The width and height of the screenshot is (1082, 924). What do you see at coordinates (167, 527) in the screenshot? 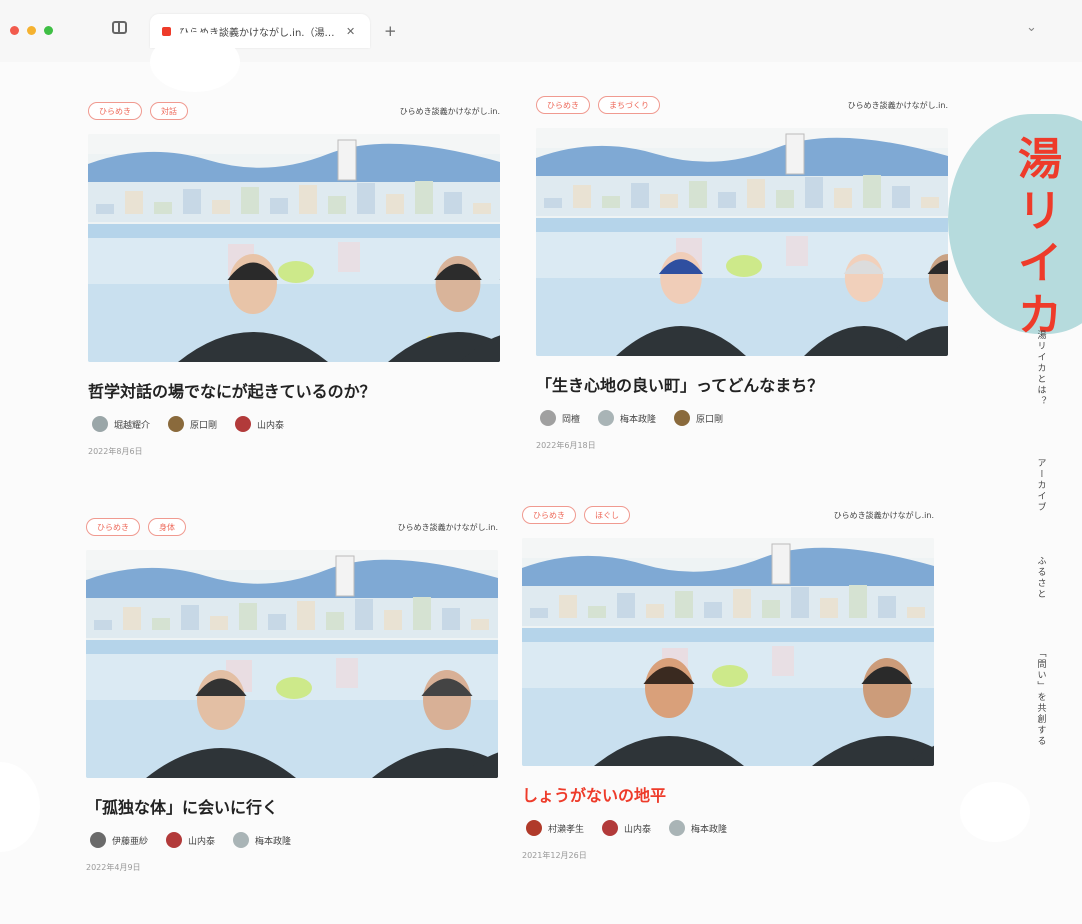
I see `tag-pill: 身体` at bounding box center [167, 527].